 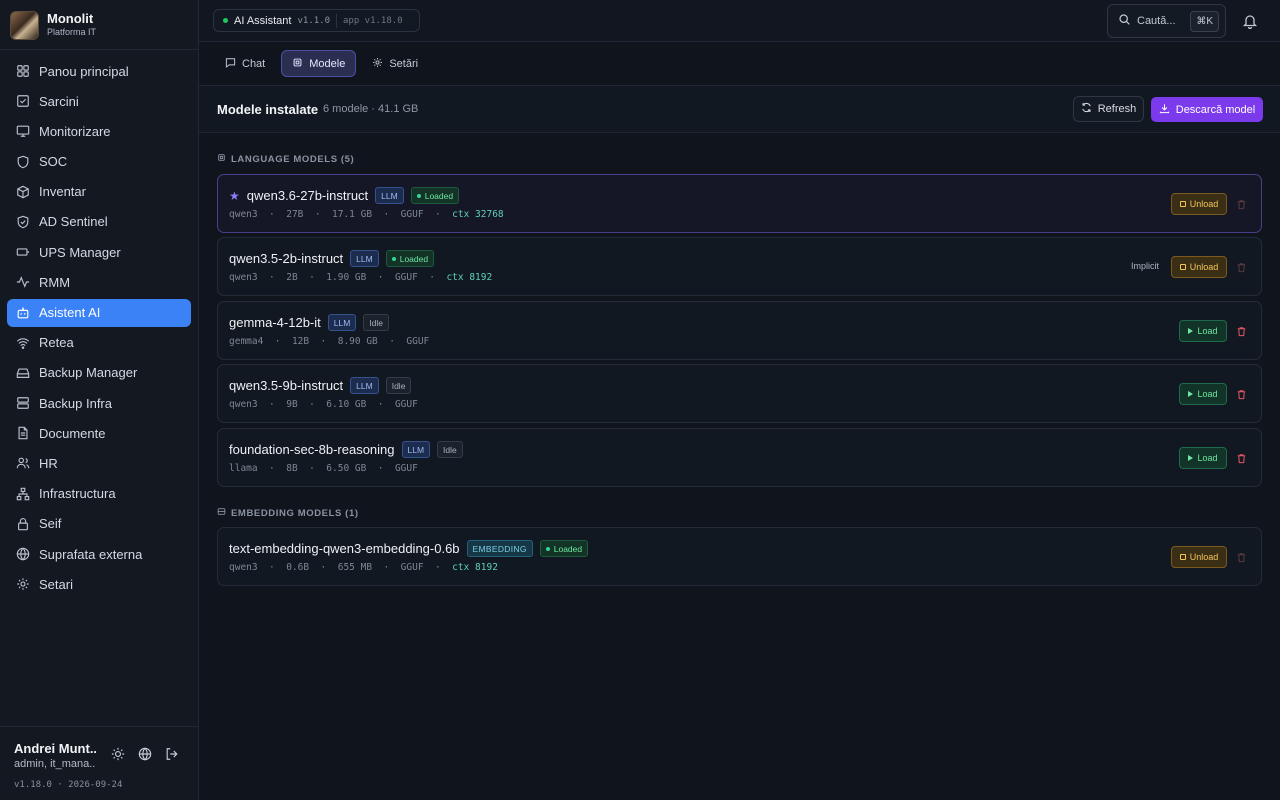 What do you see at coordinates (357, 341) in the screenshot?
I see `model-size: 8.90 GB` at bounding box center [357, 341].